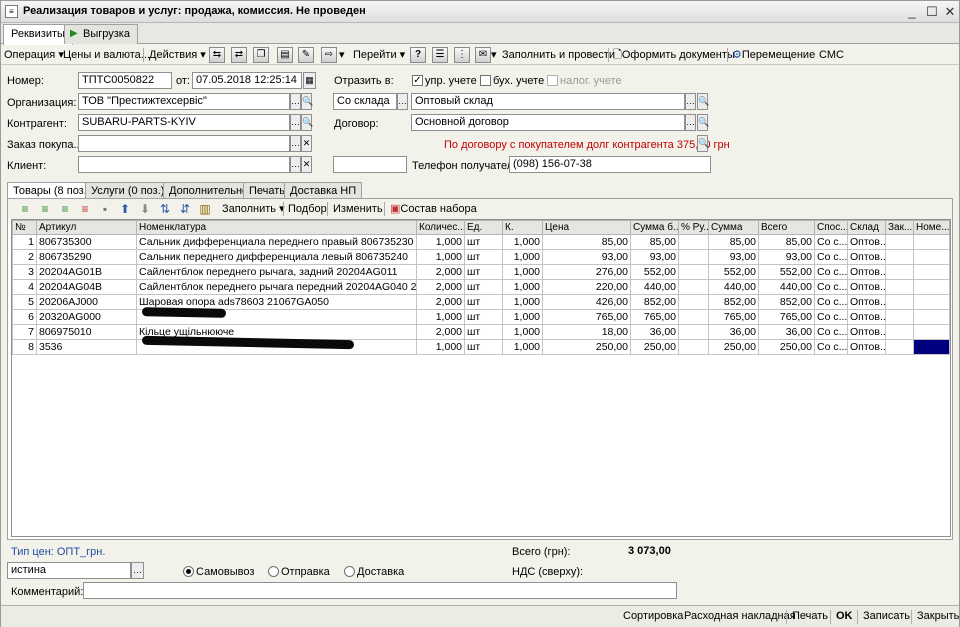 The height and width of the screenshot is (627, 960). Describe the element at coordinates (307, 122) in the screenshot. I see `counterparty-search-icon: 🔍` at that location.